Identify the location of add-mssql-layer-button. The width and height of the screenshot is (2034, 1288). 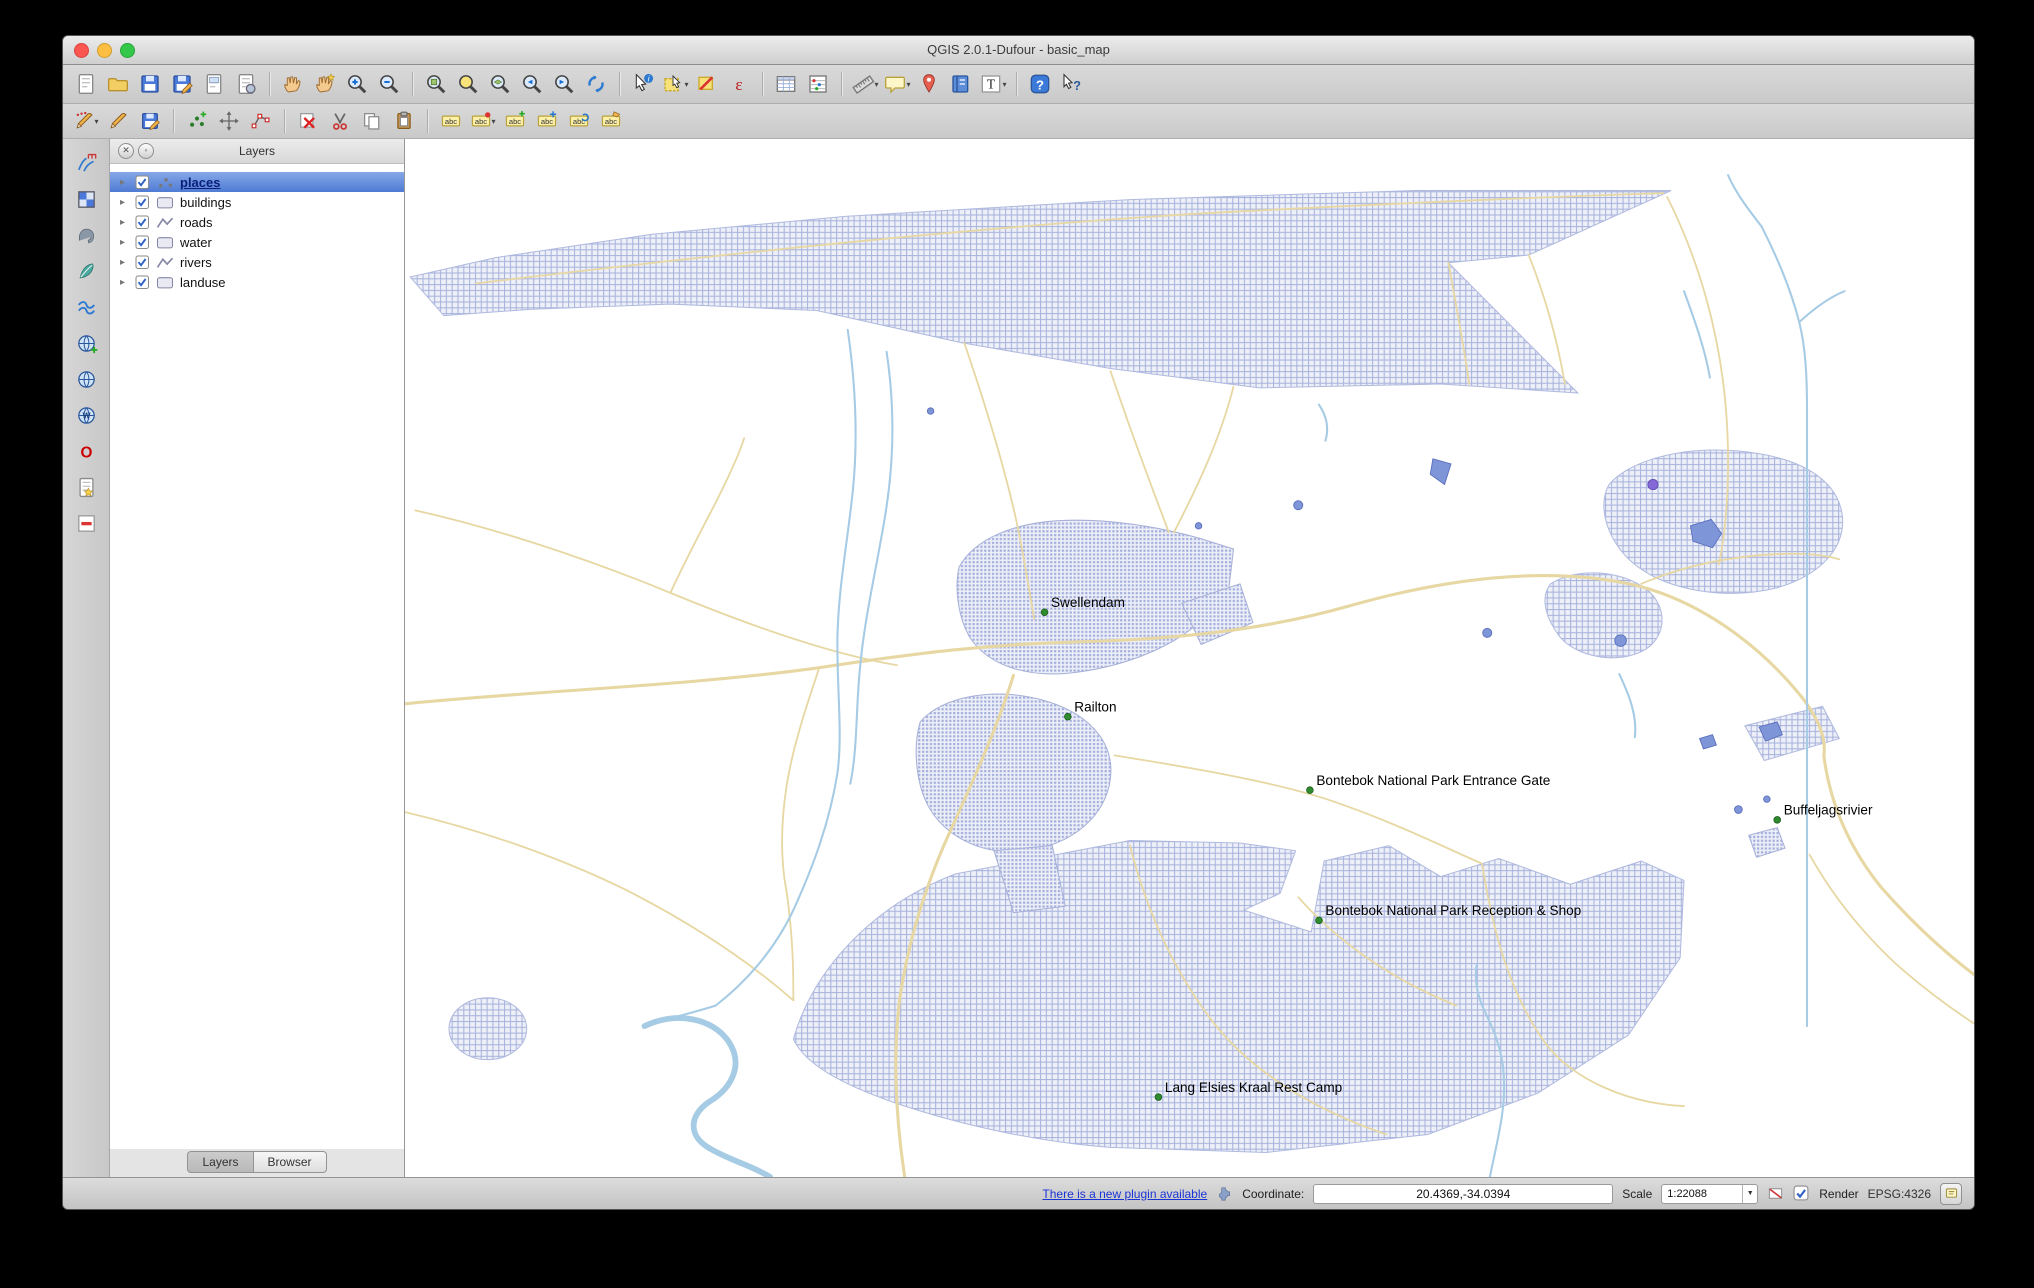
(86, 307).